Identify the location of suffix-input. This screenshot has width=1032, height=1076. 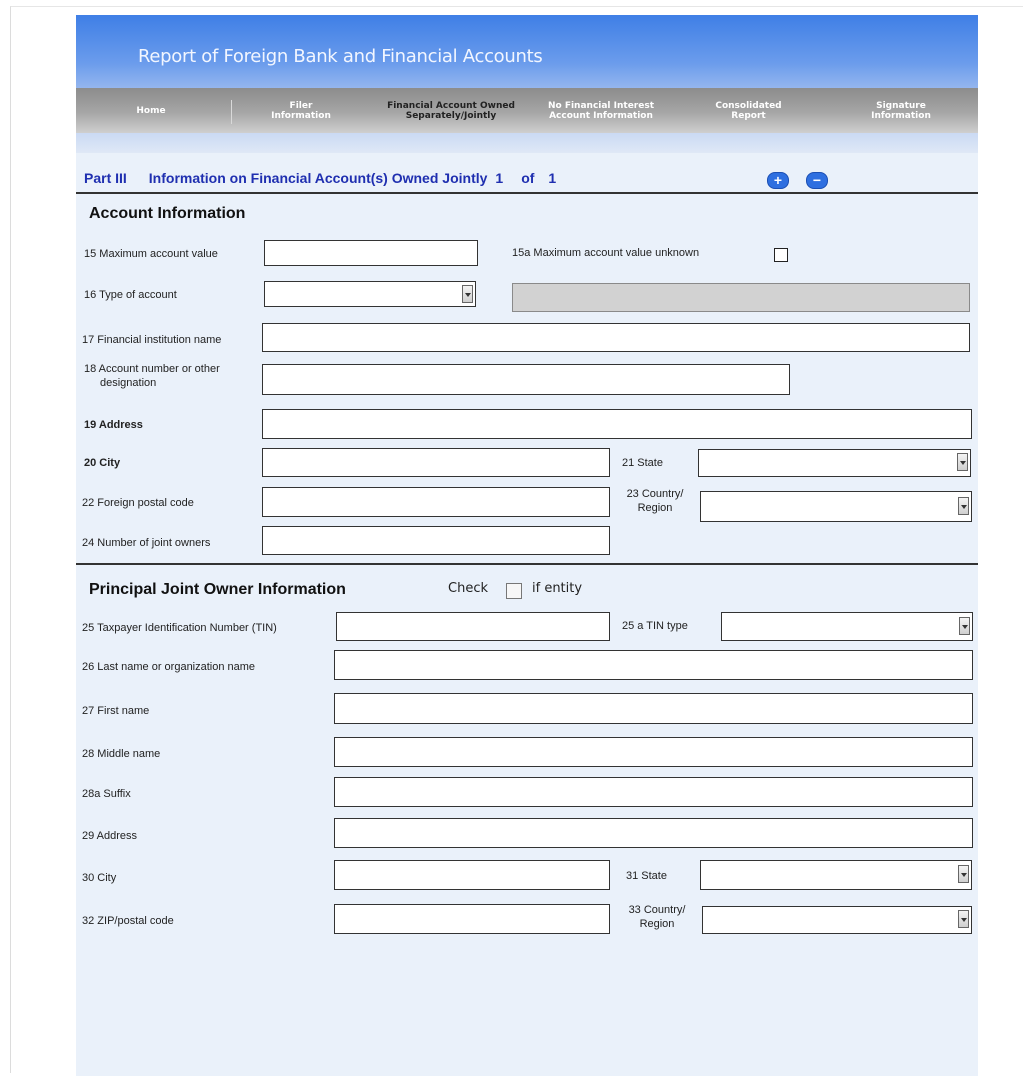
(653, 792).